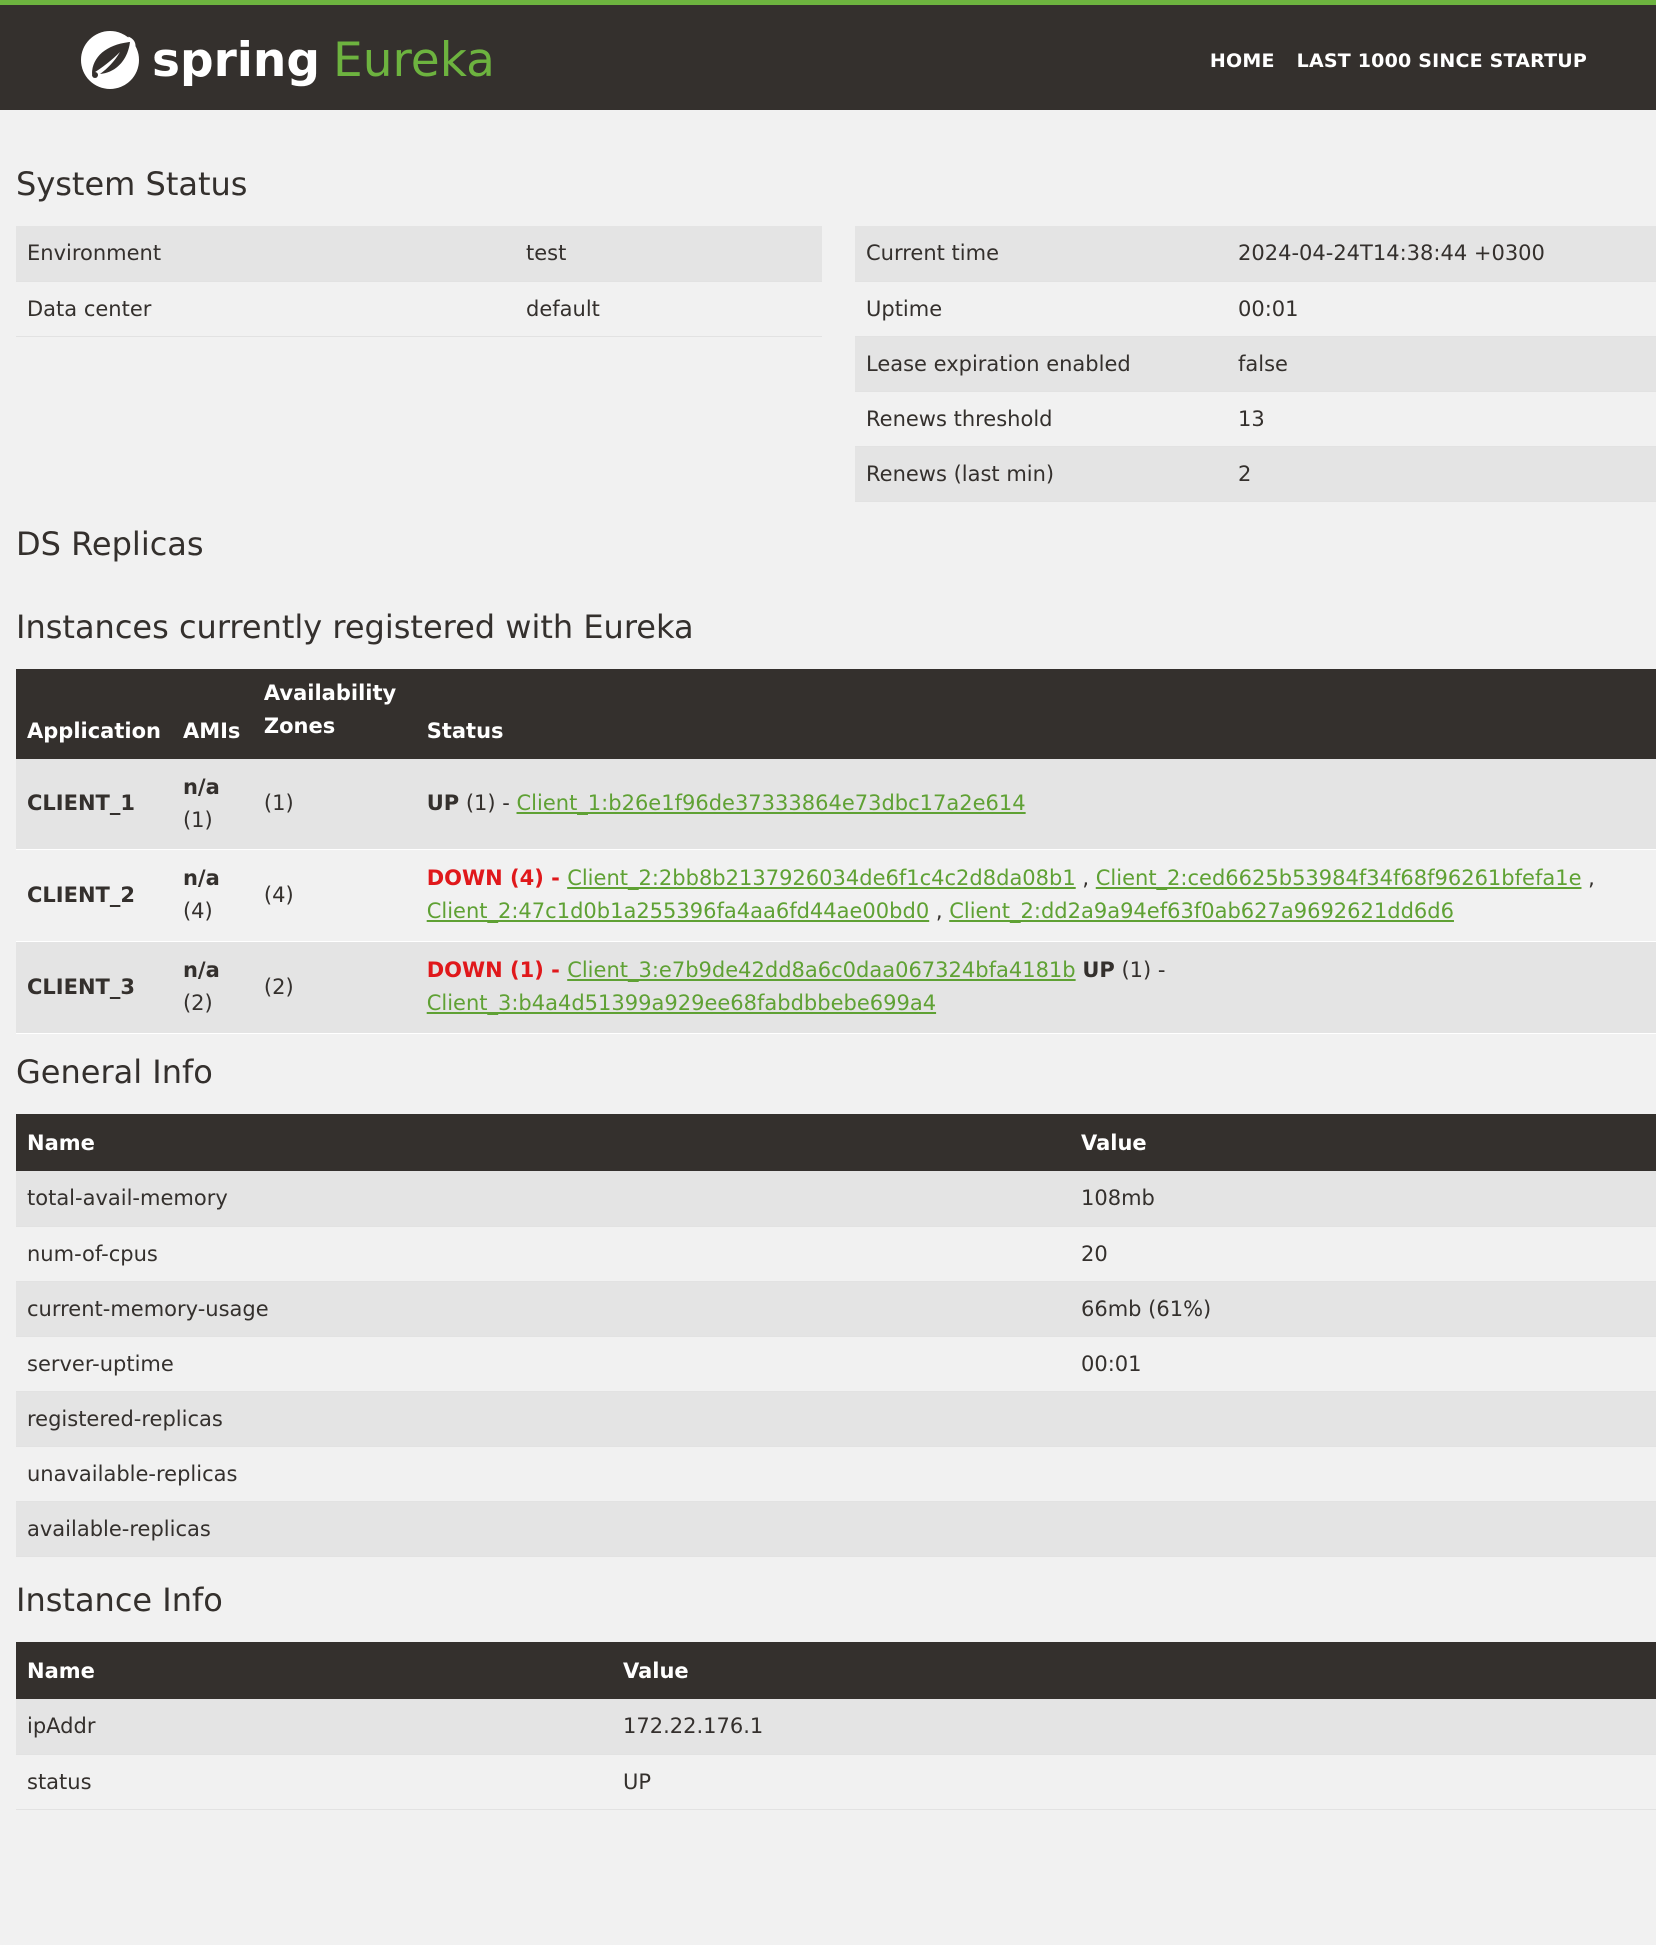 The width and height of the screenshot is (1656, 1945). What do you see at coordinates (94, 253) in the screenshot?
I see `status-label: Environment` at bounding box center [94, 253].